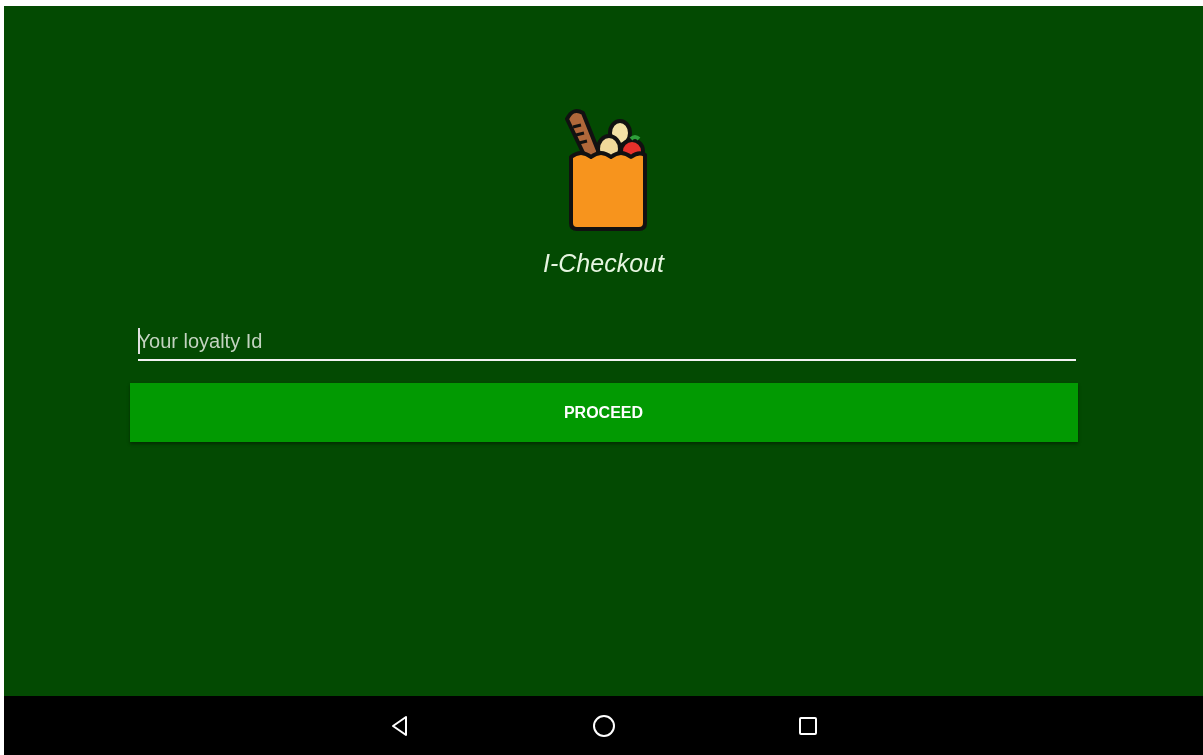  I want to click on home-icon, so click(603, 725).